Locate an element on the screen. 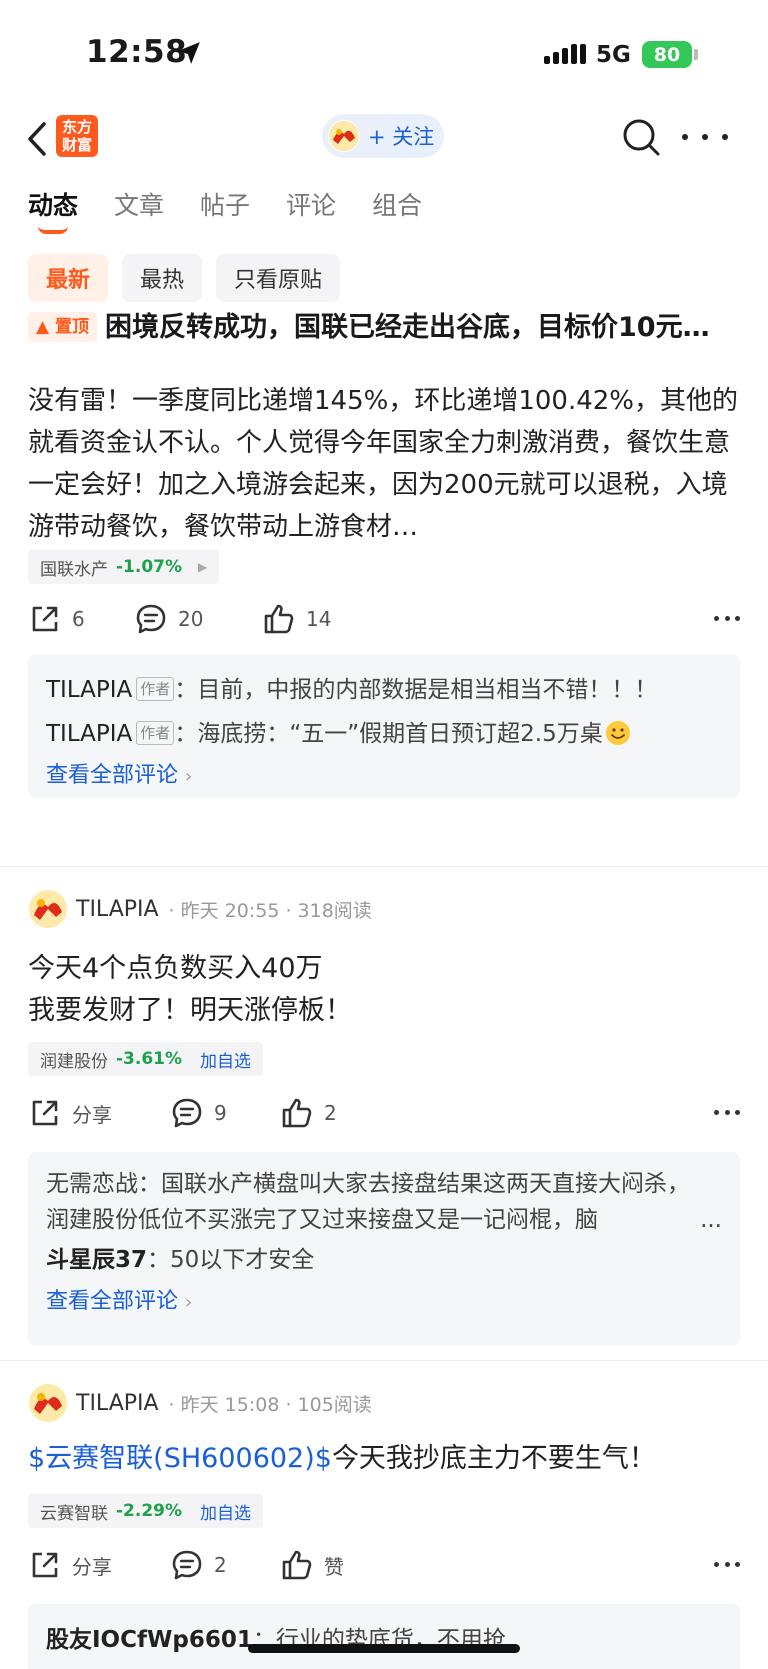 The image size is (768, 1669). tab-articles: 文章 is located at coordinates (139, 204).